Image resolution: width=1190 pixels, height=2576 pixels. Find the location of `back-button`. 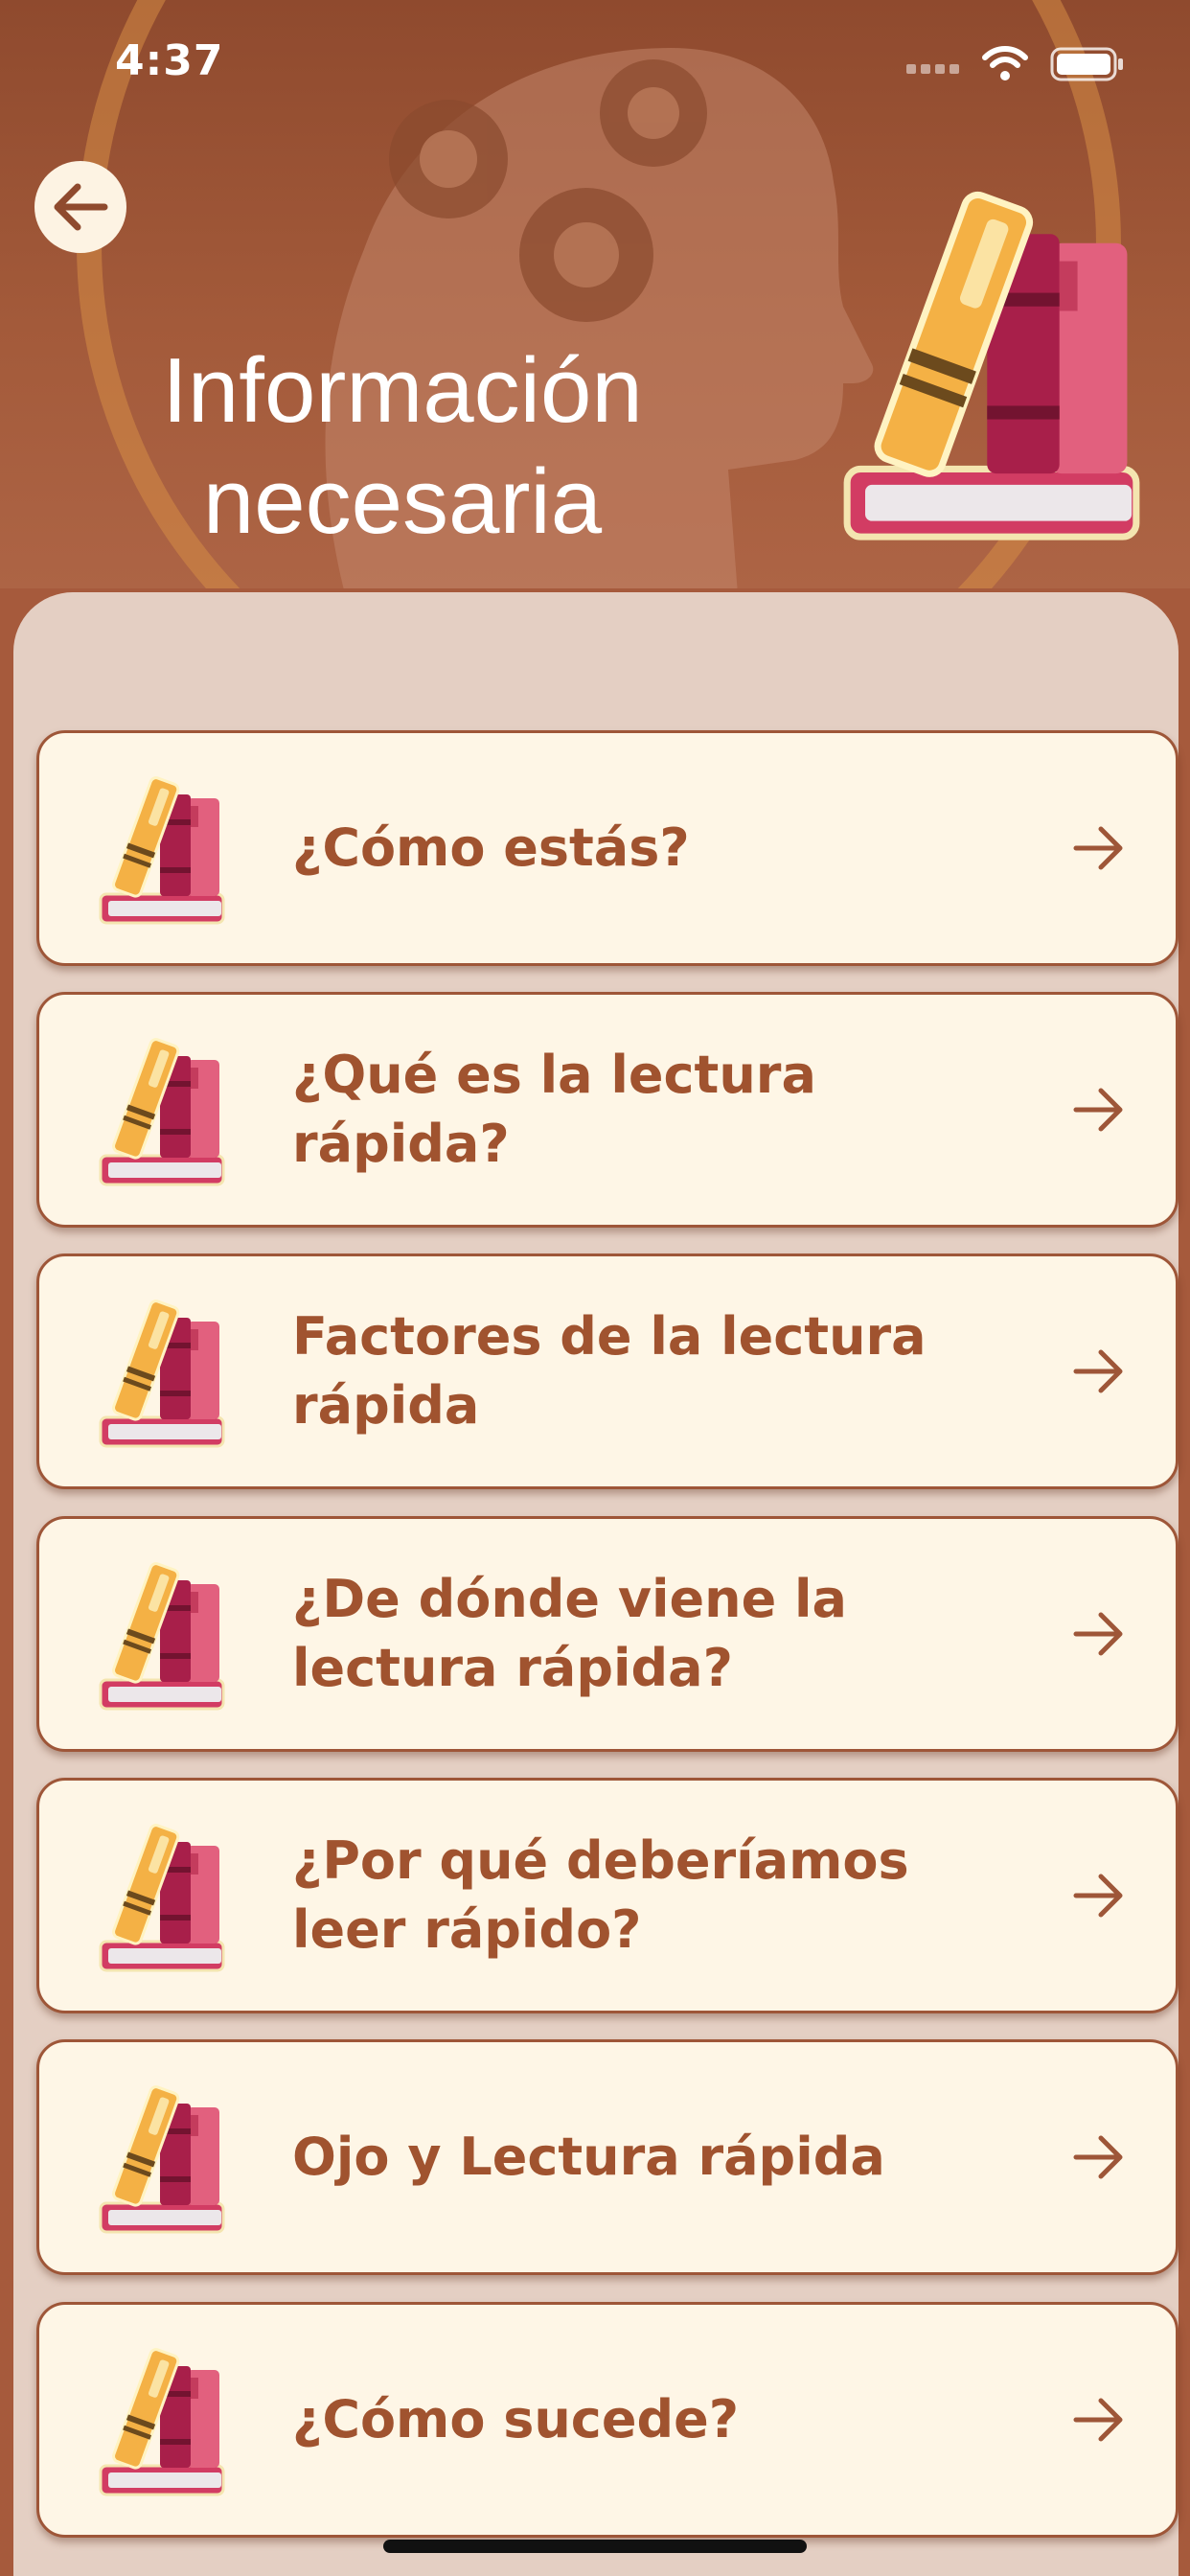

back-button is located at coordinates (80, 207).